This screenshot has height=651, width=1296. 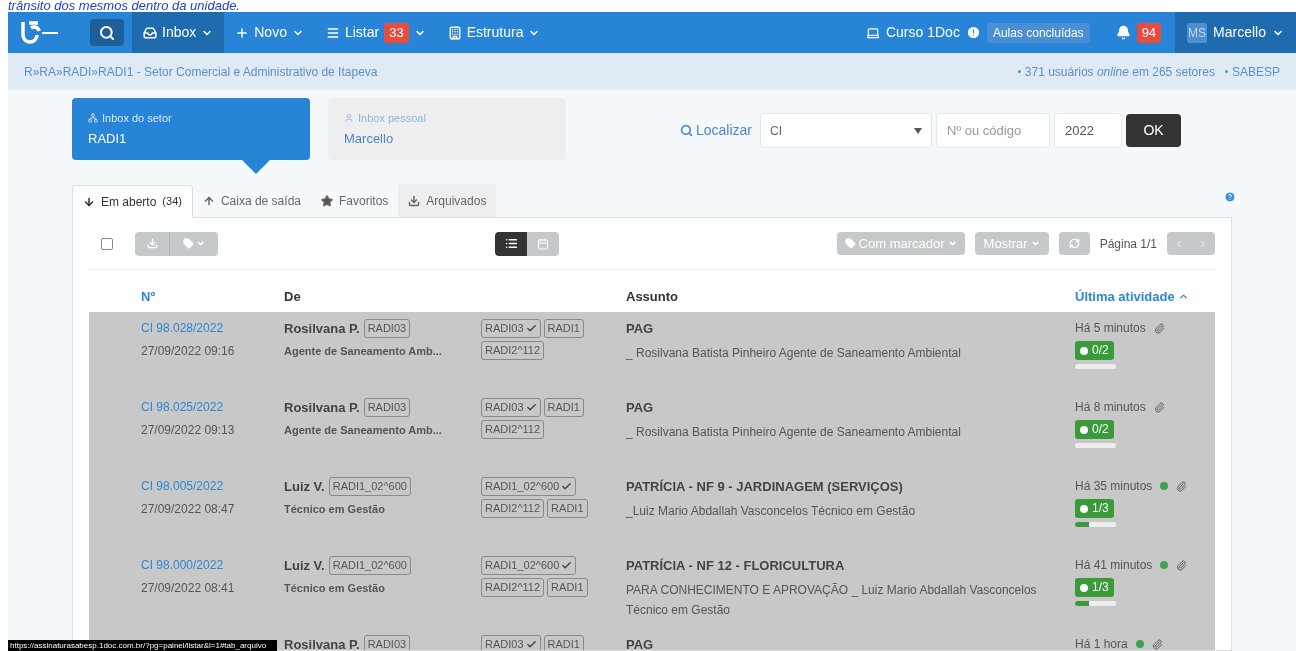 I want to click on notifications-button: 94, so click(x=1145, y=32).